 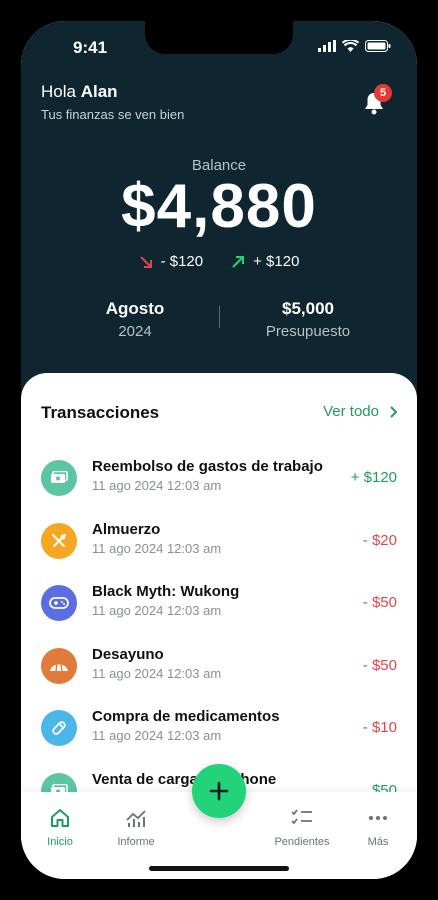 I want to click on status-time: 9:41, so click(x=90, y=47).